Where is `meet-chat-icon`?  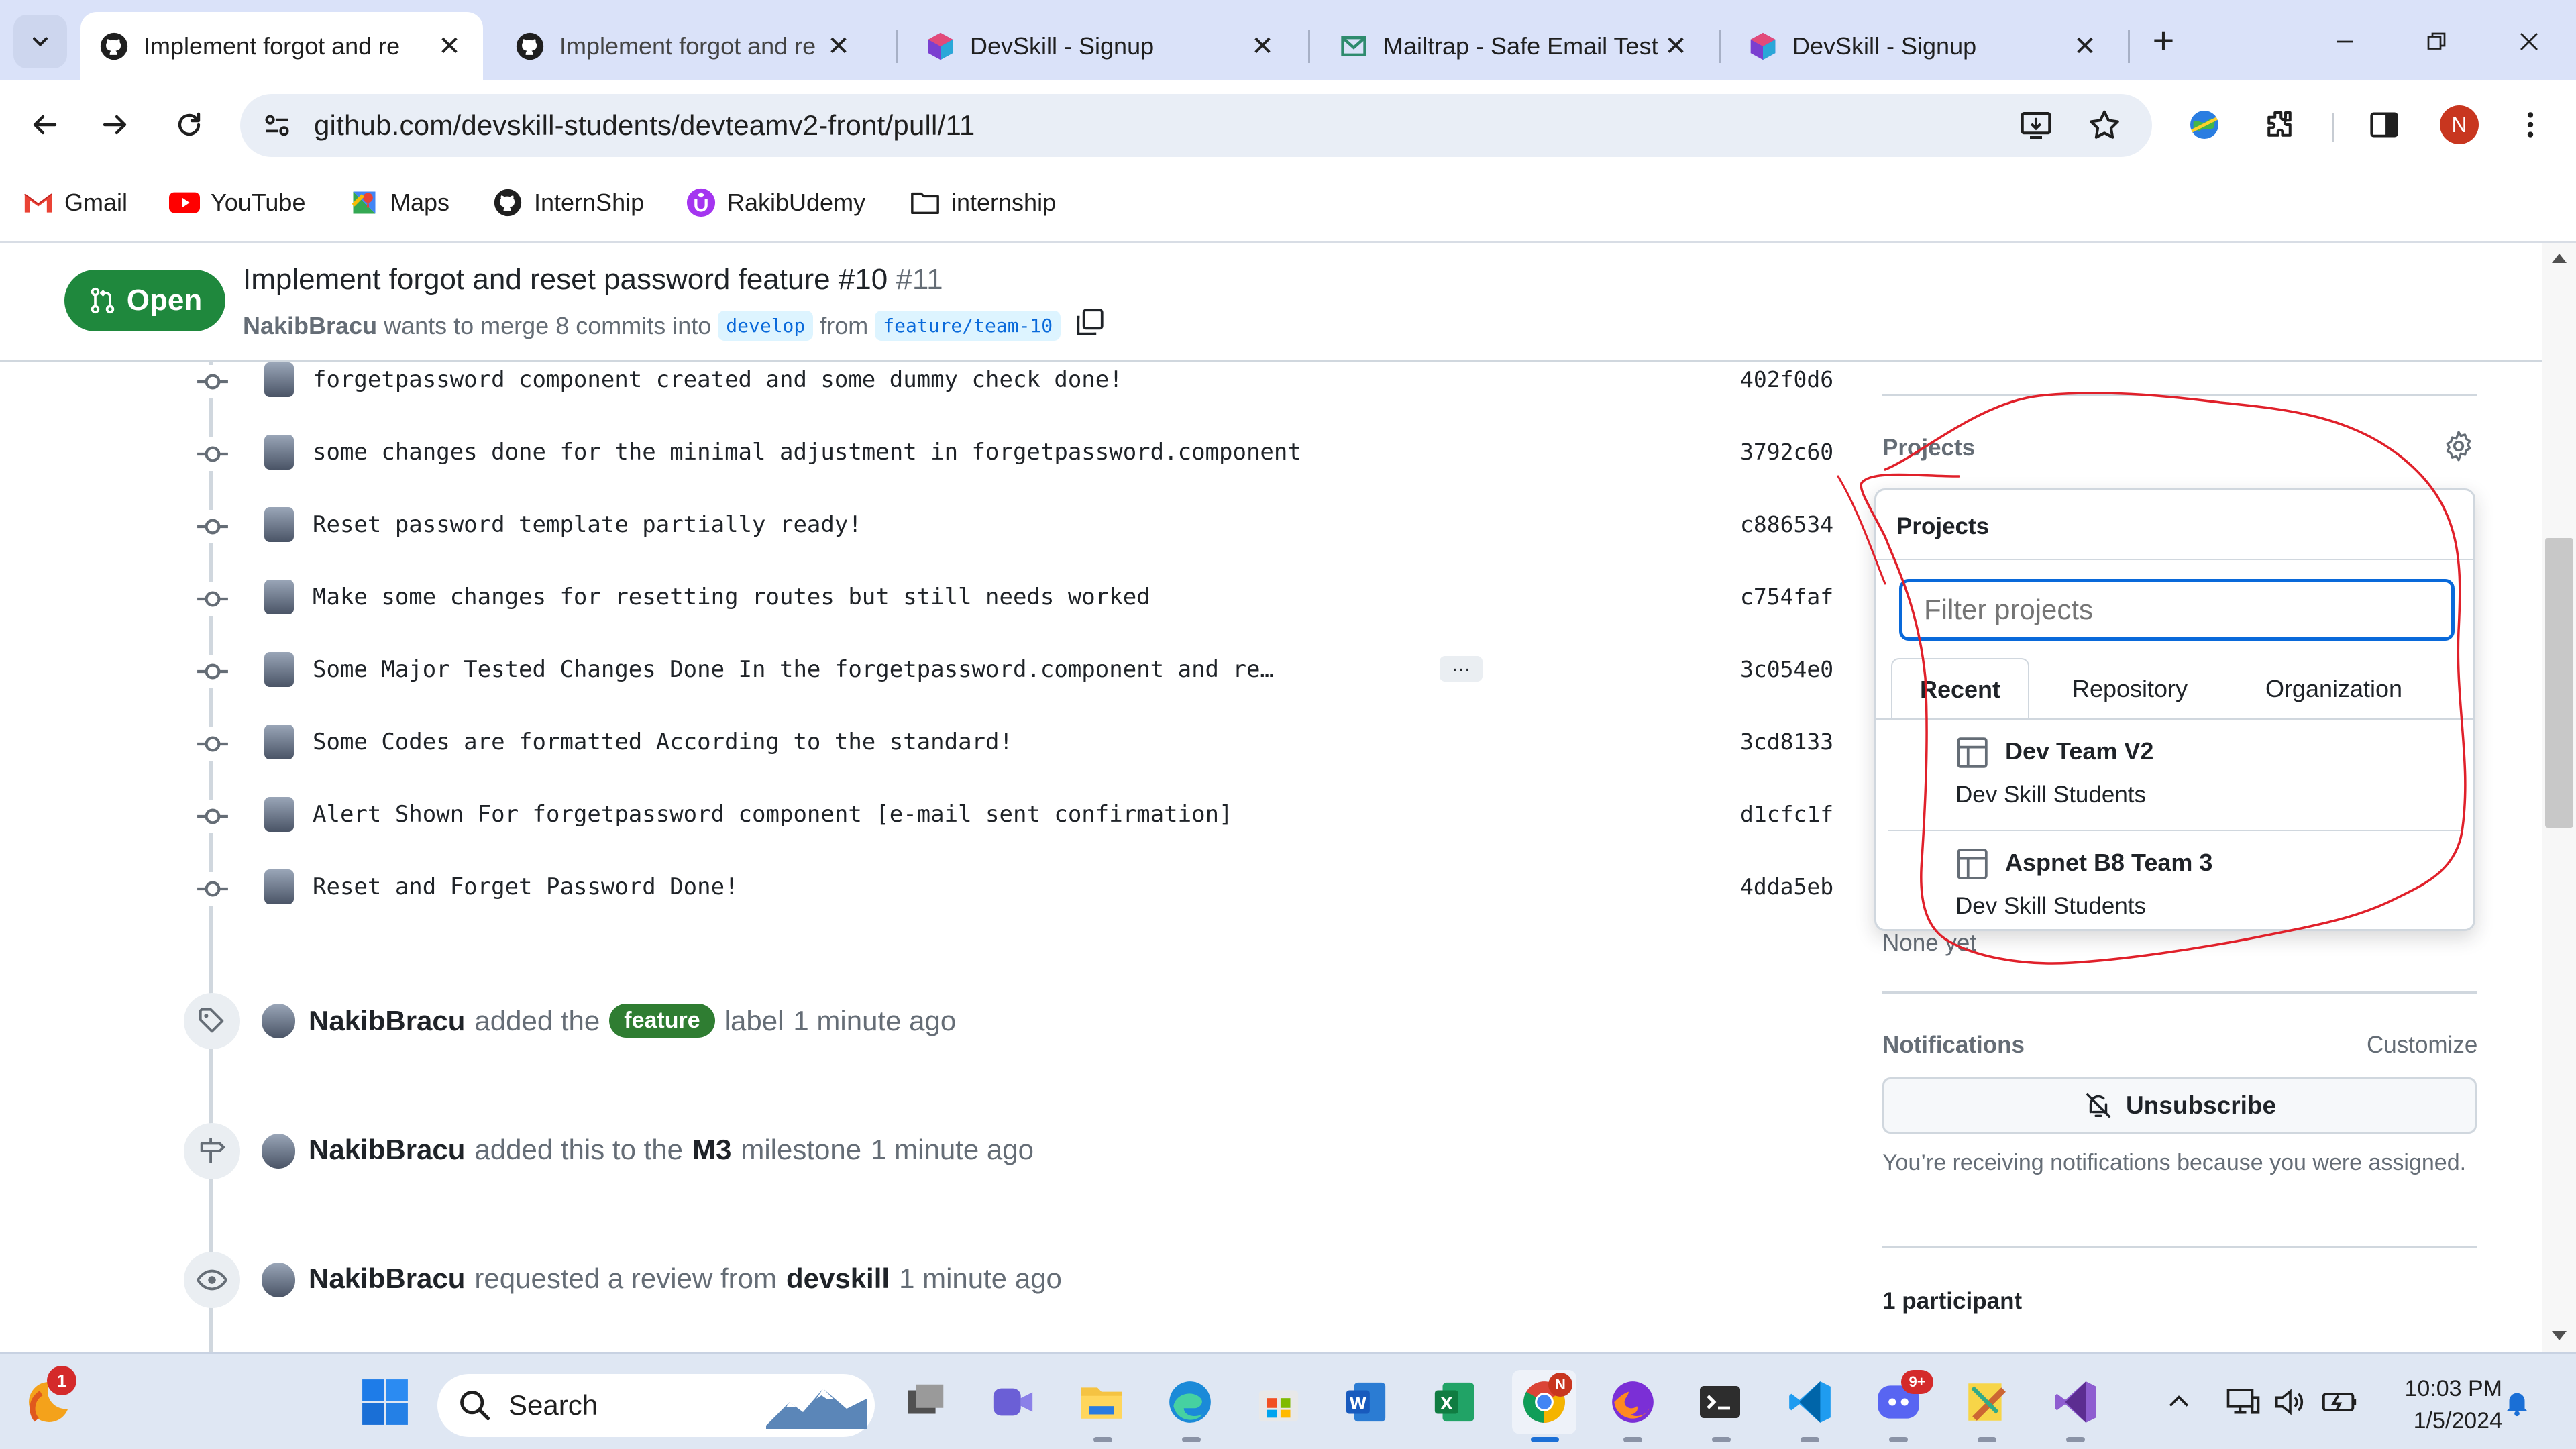
meet-chat-icon is located at coordinates (1013, 1402).